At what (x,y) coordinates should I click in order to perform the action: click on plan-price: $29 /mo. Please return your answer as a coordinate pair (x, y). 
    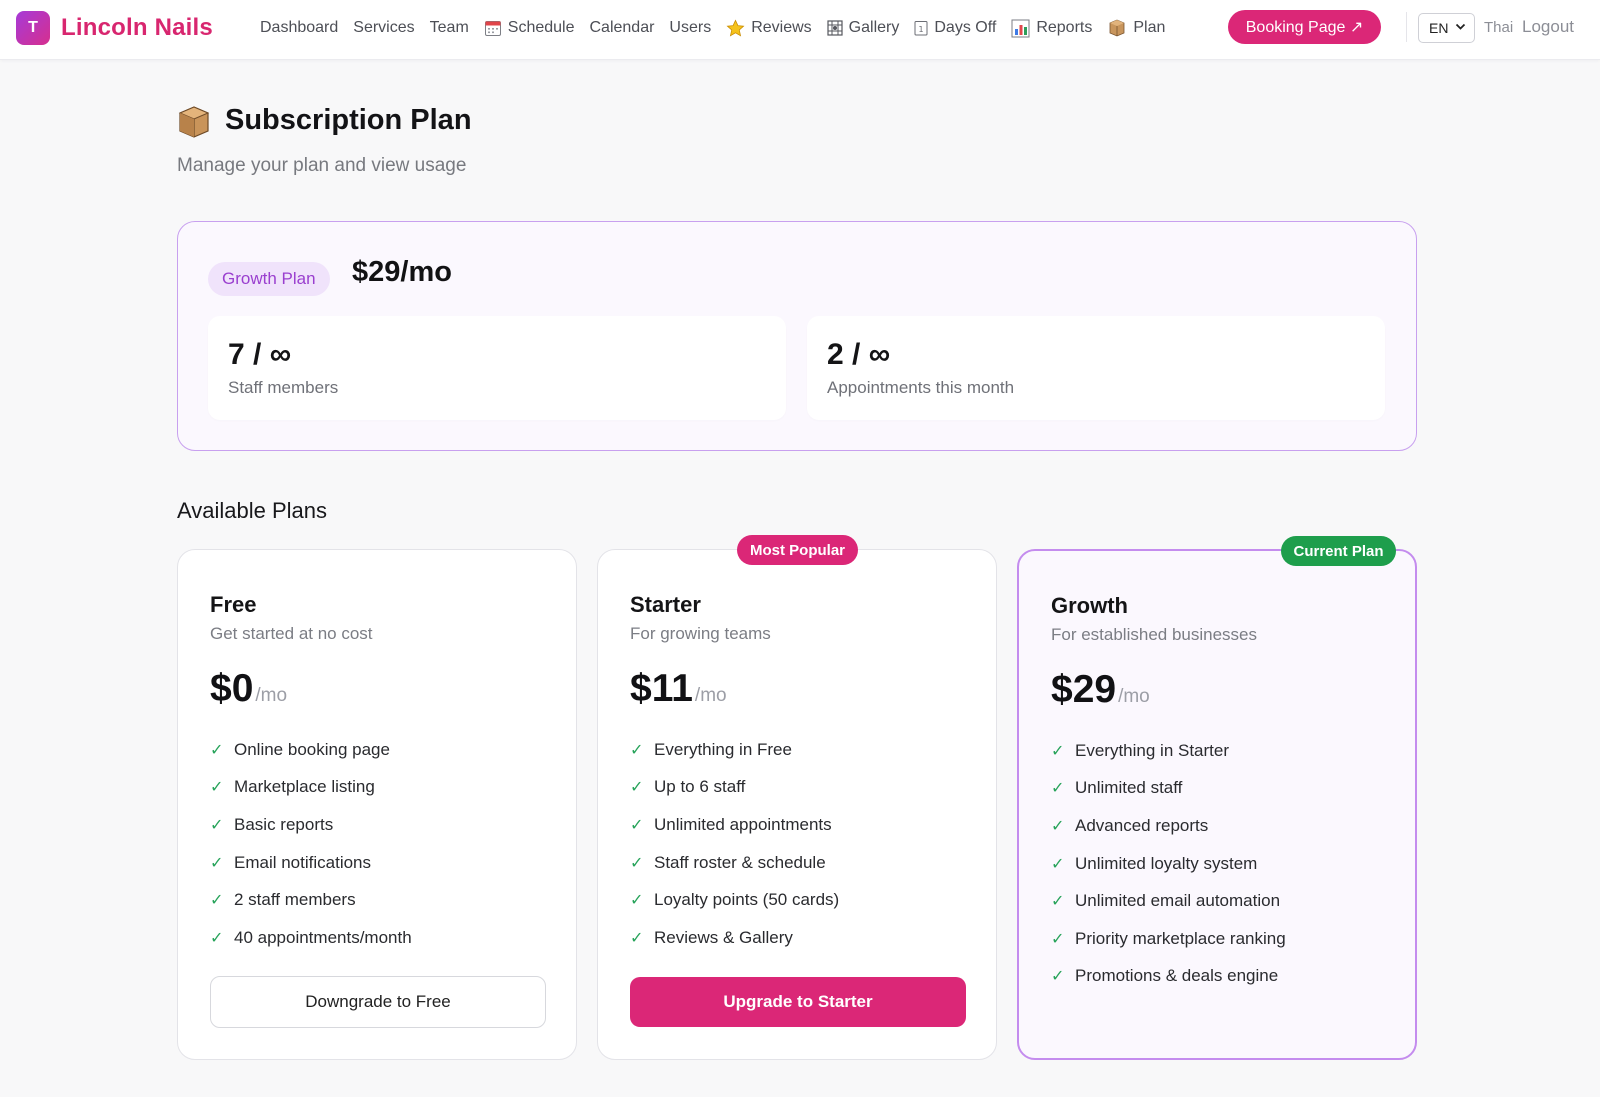
    Looking at the image, I should click on (1100, 690).